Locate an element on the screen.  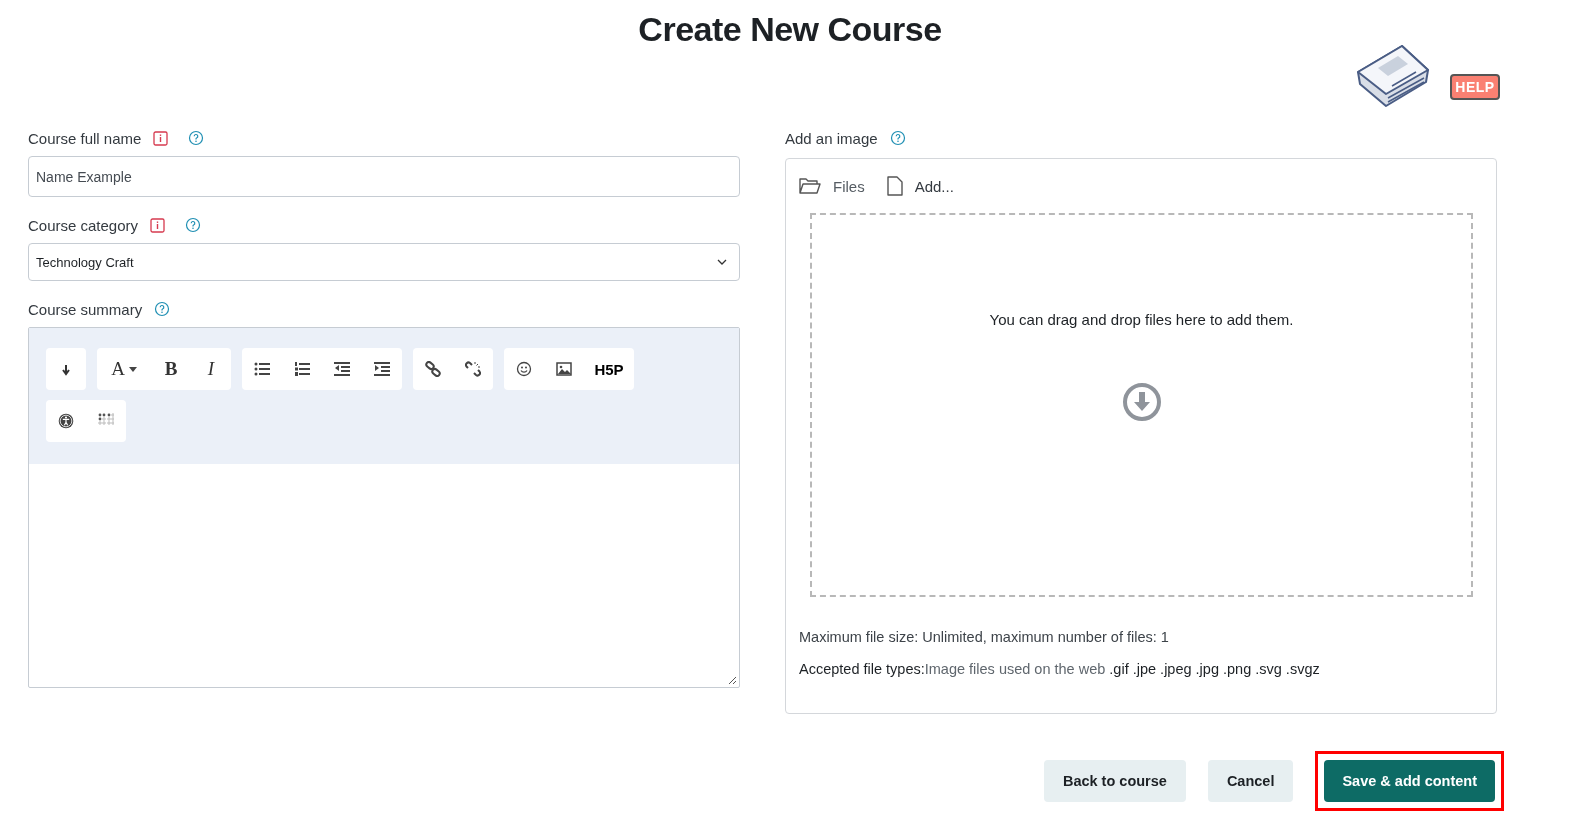
accepted-types-note: Accepted file types:Image files used on the web .gif .jpe .jpeg .jpg .png .svg .svgz is located at coordinates (1060, 669).